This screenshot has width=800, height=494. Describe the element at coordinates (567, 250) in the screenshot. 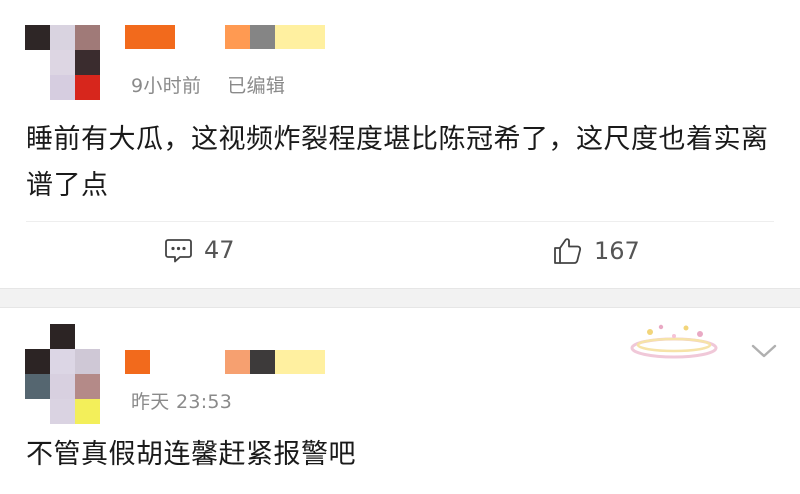

I see `thumbs-up-icon` at that location.